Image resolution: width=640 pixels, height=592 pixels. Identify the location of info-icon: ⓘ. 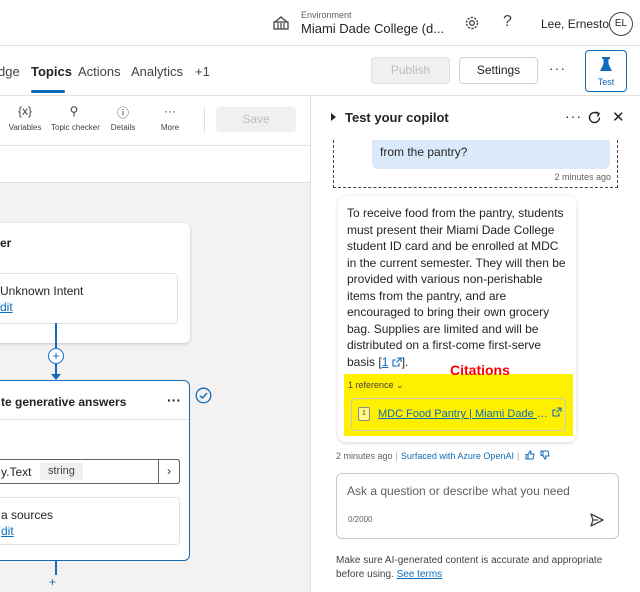
(122, 113).